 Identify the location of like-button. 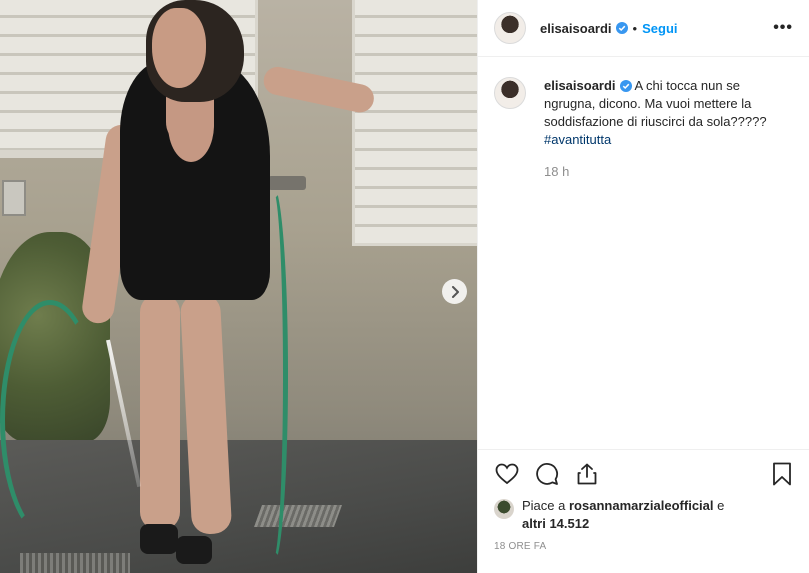
(507, 474).